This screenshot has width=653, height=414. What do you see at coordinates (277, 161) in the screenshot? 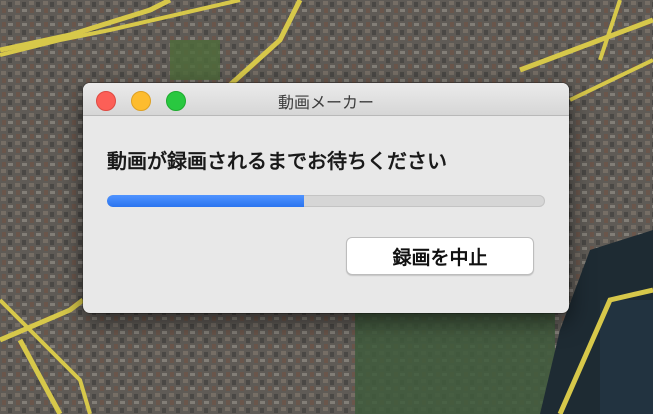
I see `recording-status-message: 動画が録画されるまでお待ちください` at bounding box center [277, 161].